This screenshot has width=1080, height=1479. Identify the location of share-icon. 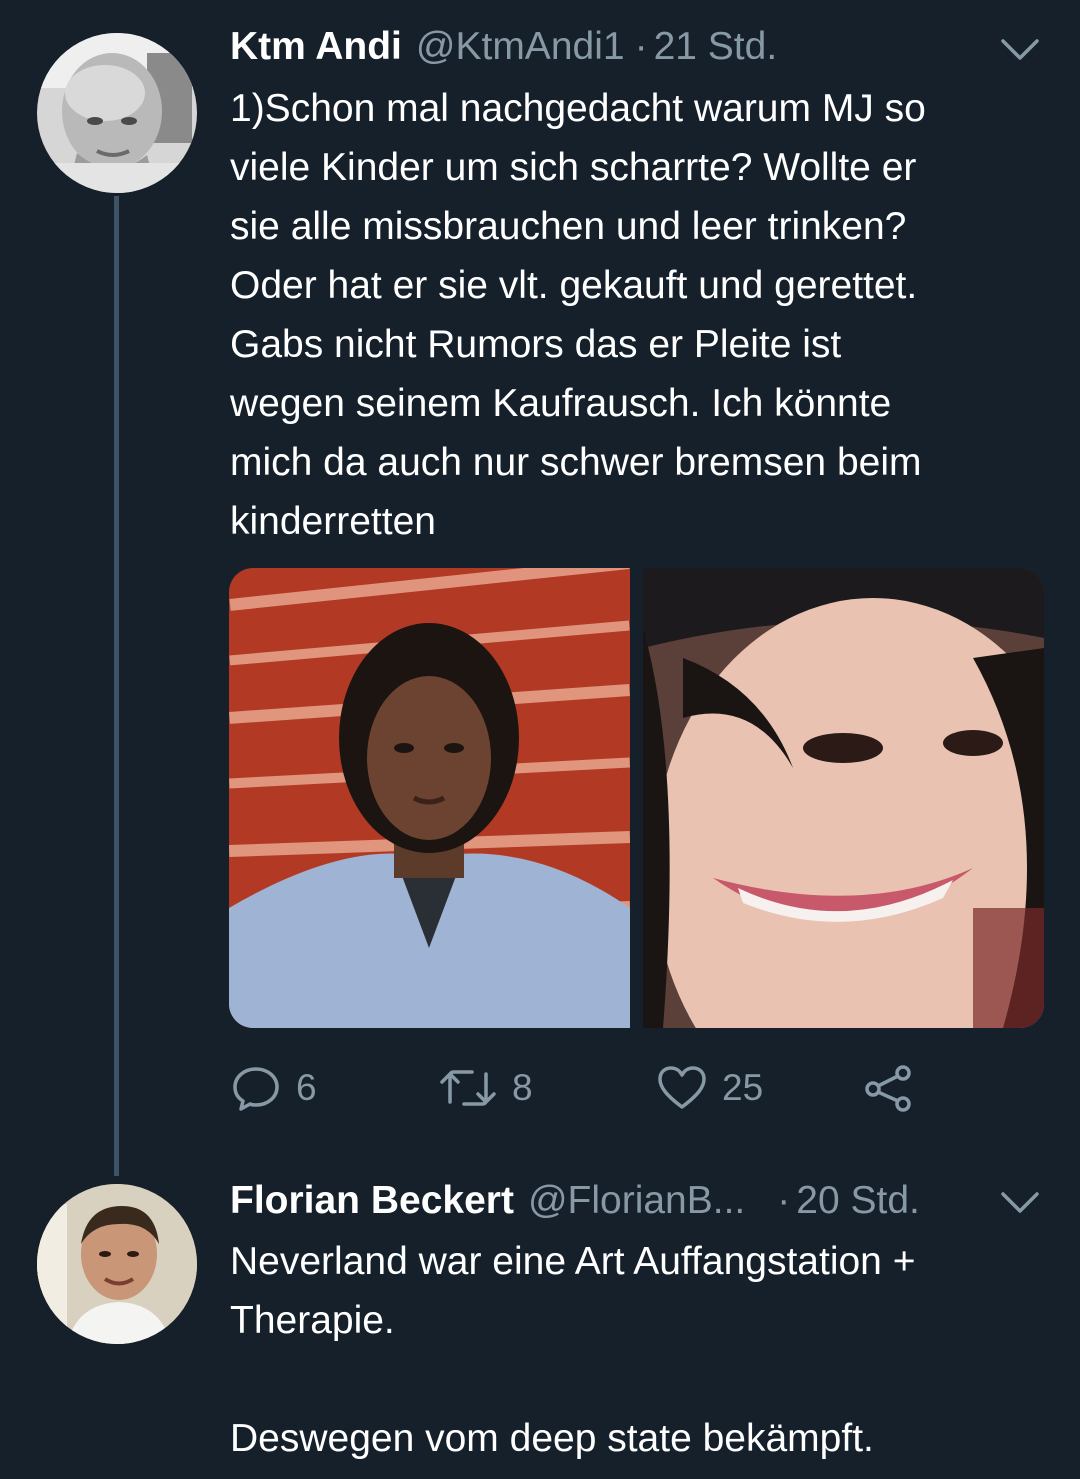
(888, 1088).